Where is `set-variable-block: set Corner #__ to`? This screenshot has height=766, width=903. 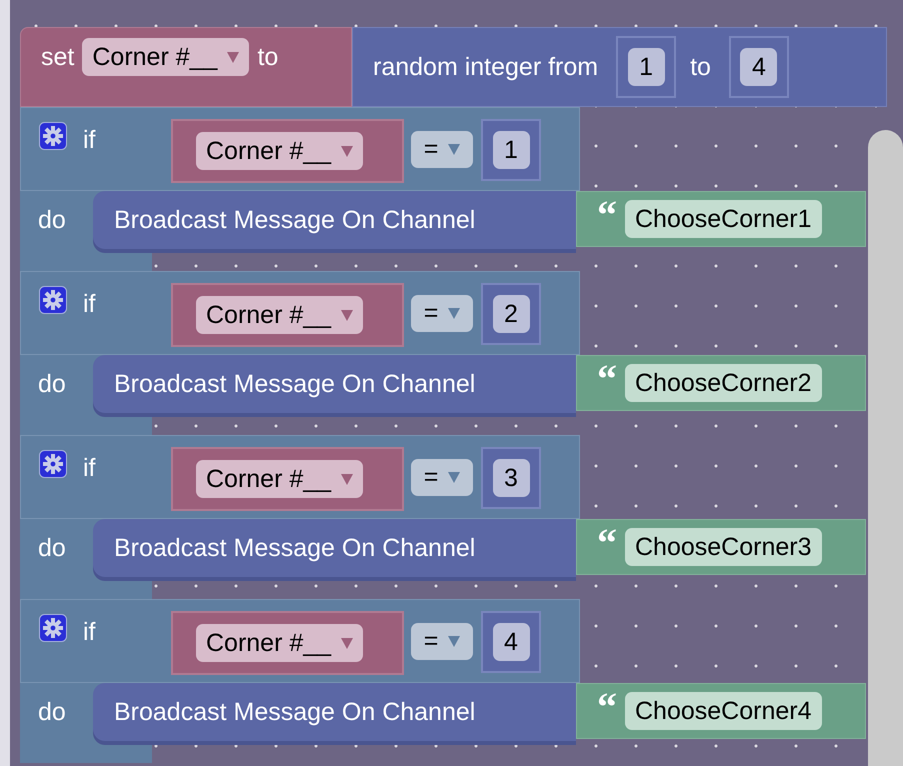 set-variable-block: set Corner #__ to is located at coordinates (186, 67).